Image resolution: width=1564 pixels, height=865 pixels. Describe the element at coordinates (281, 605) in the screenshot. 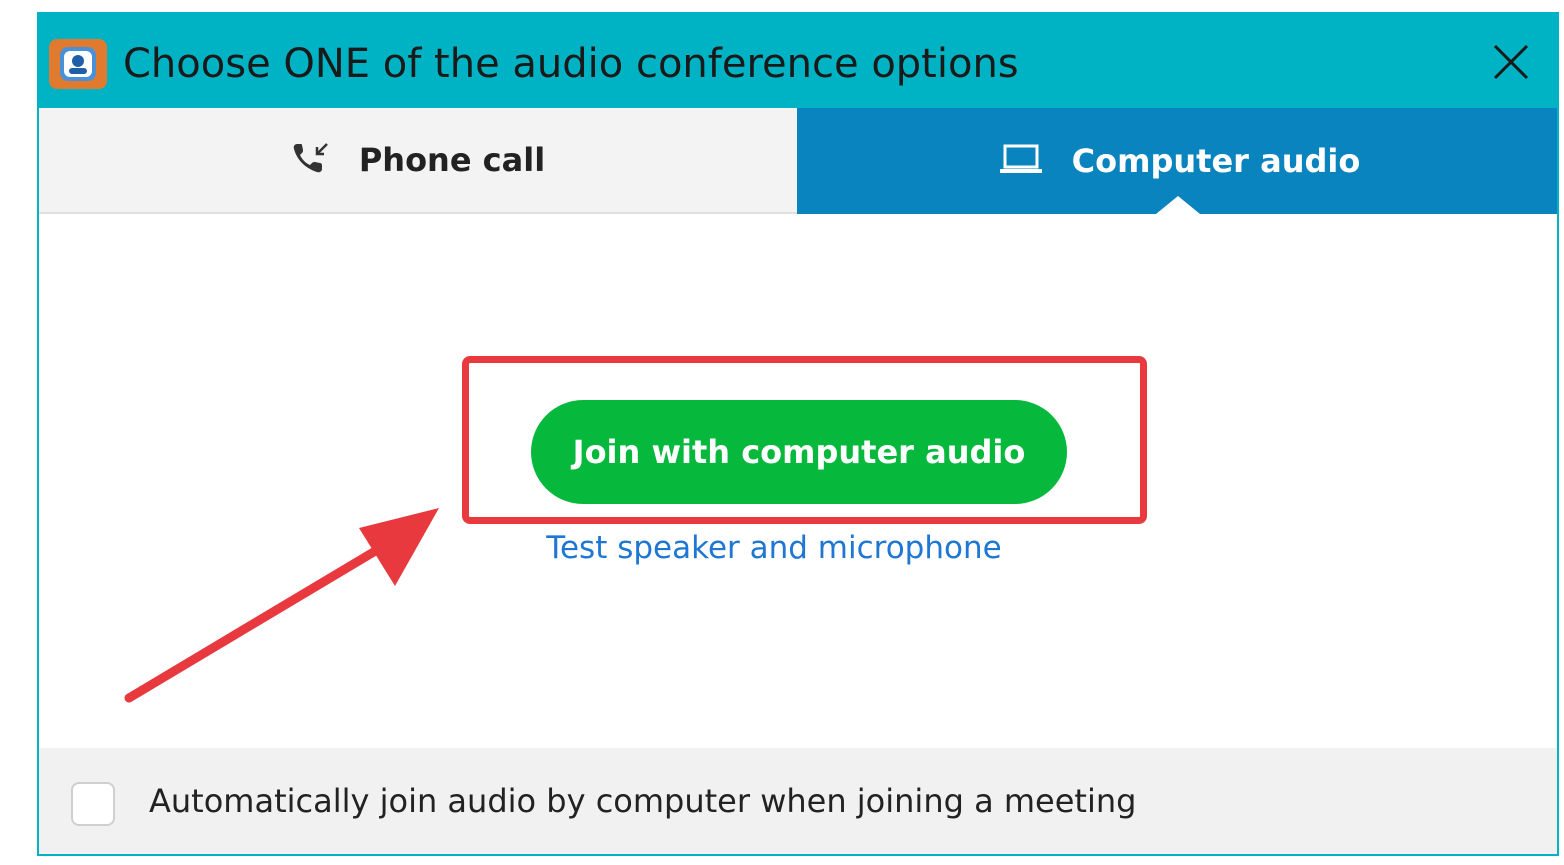

I see `annotation-arrow-icon` at that location.